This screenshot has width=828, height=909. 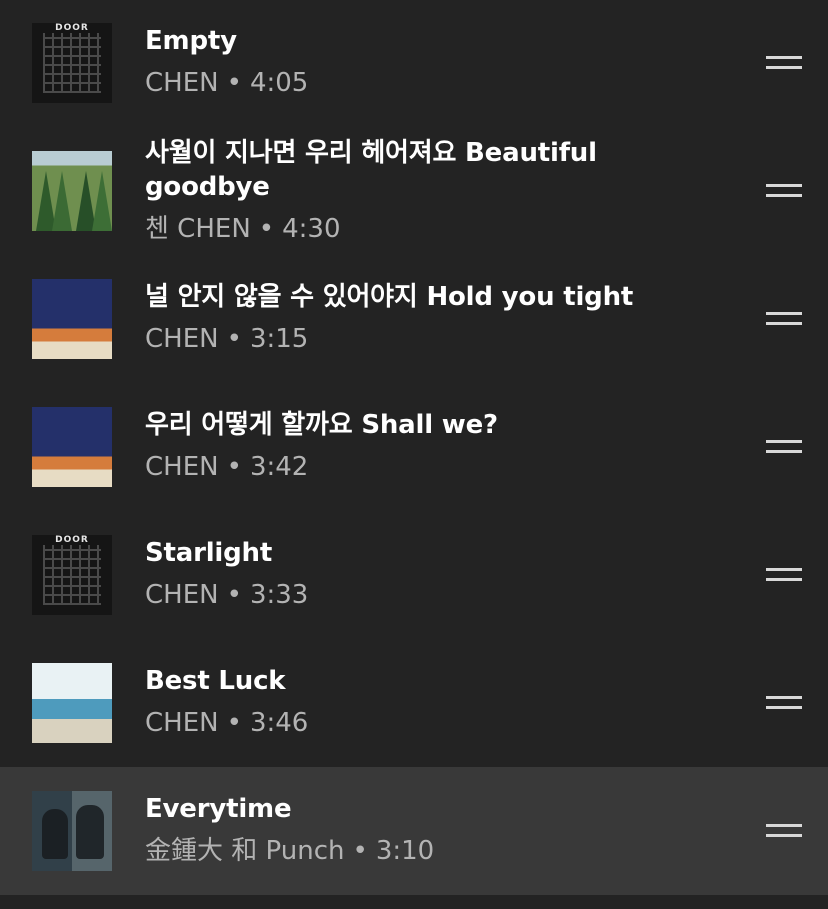 I want to click on track-row-7: Everytime 金鍾大 和 Punch • 3:10, so click(x=414, y=831).